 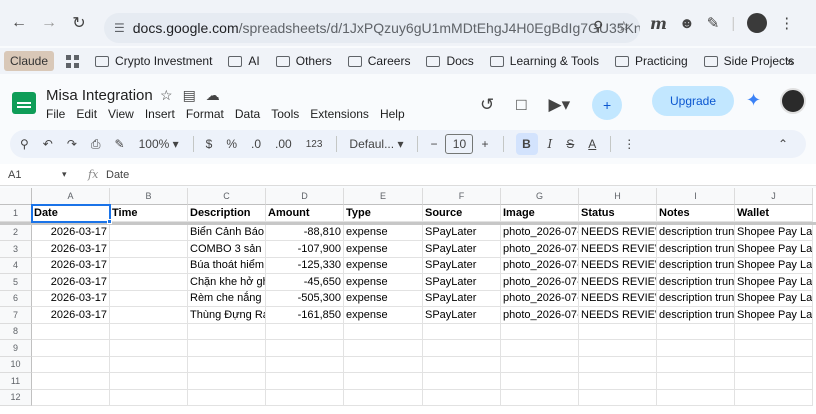 I want to click on table-cell: COMBO 3 sản p, so click(x=227, y=249).